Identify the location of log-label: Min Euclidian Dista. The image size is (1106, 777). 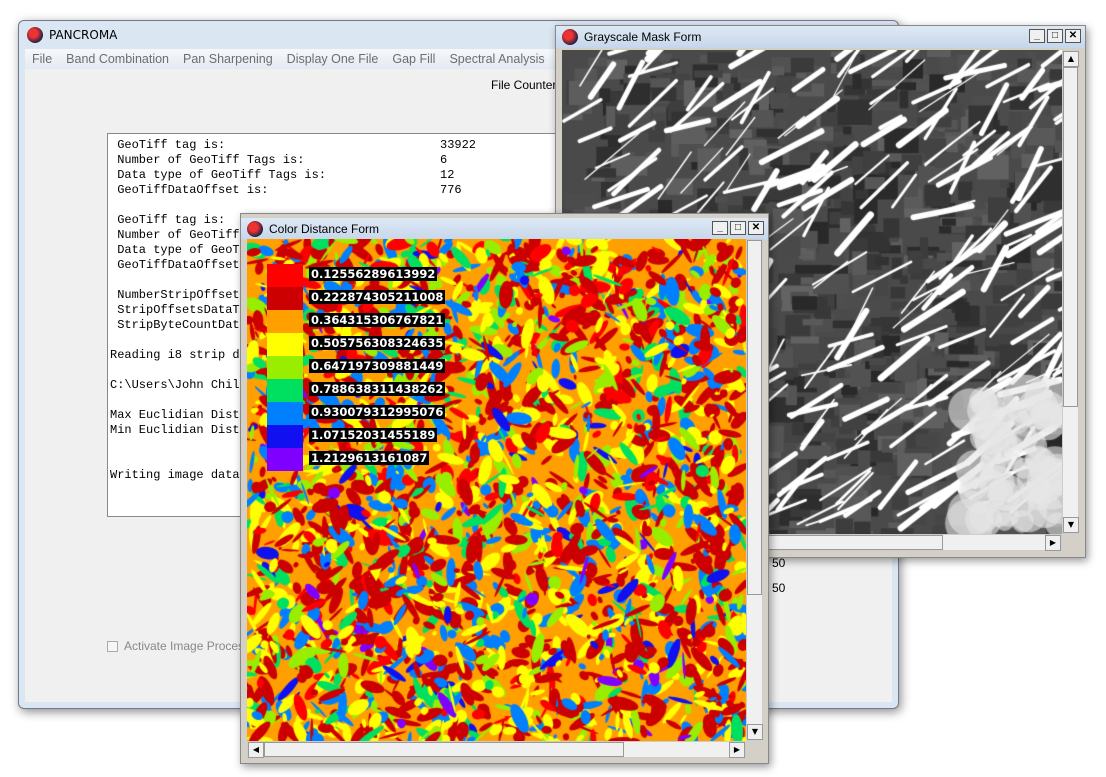
(178, 430).